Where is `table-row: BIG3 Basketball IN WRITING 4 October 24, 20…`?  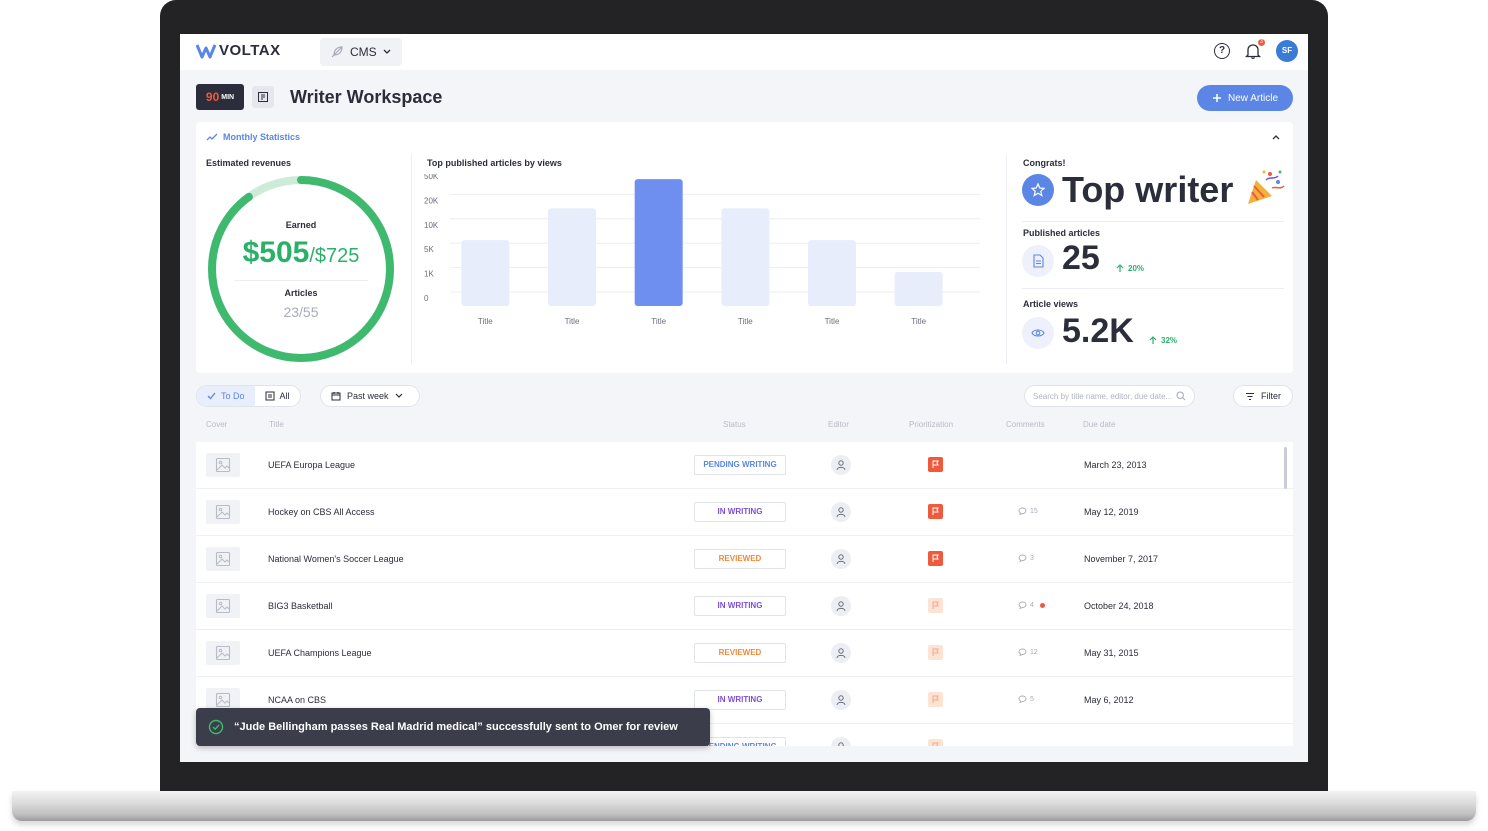 table-row: BIG3 Basketball IN WRITING 4 October 24, 20… is located at coordinates (744, 606).